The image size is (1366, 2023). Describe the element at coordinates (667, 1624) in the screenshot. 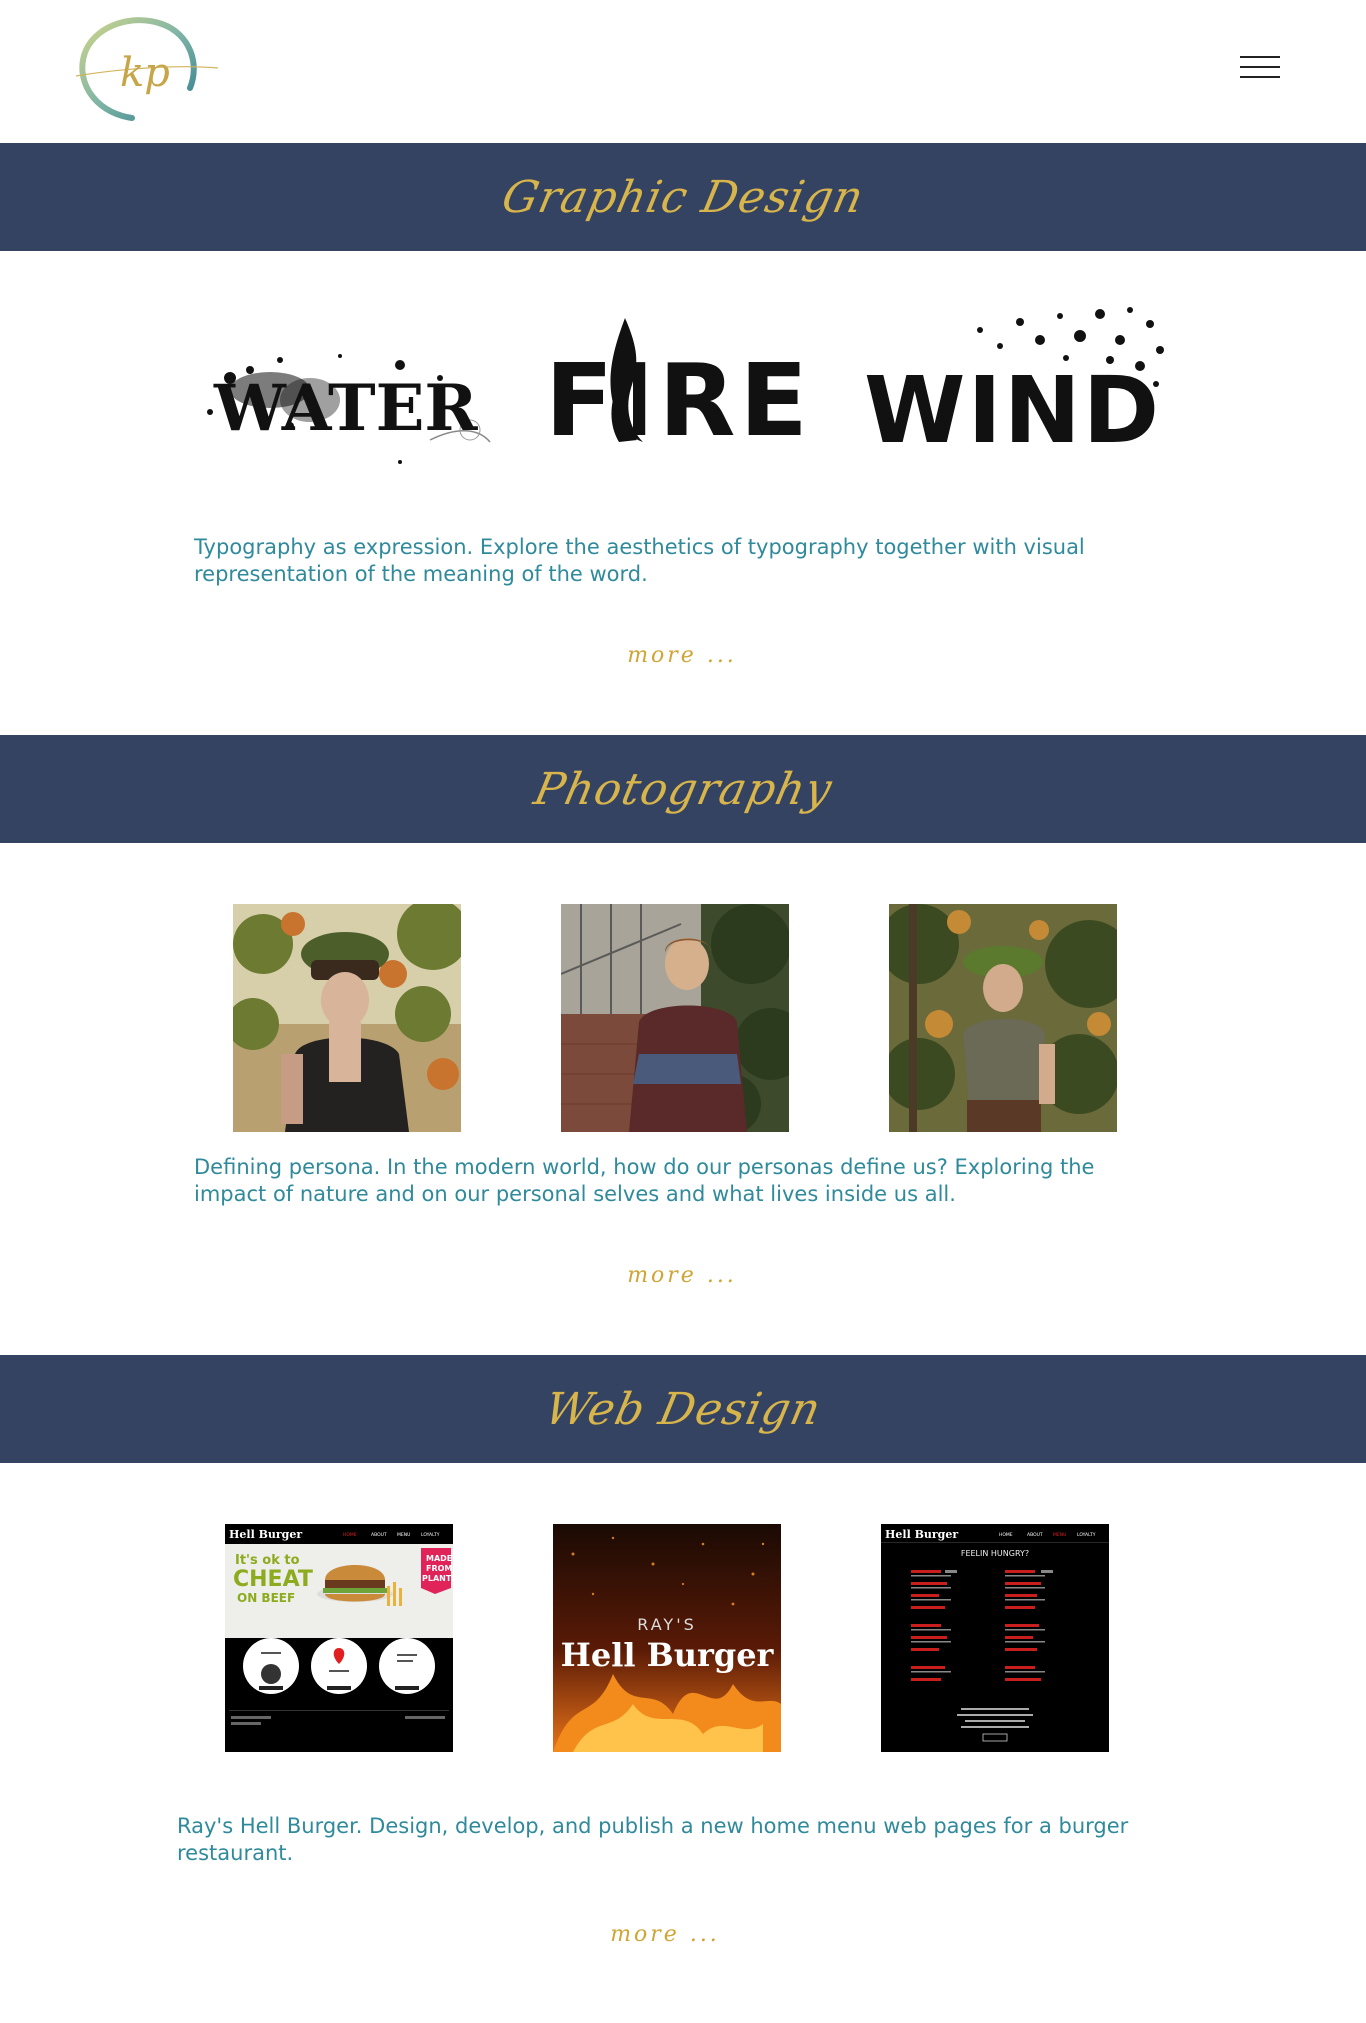

I see `svg-text: RAY'S` at that location.